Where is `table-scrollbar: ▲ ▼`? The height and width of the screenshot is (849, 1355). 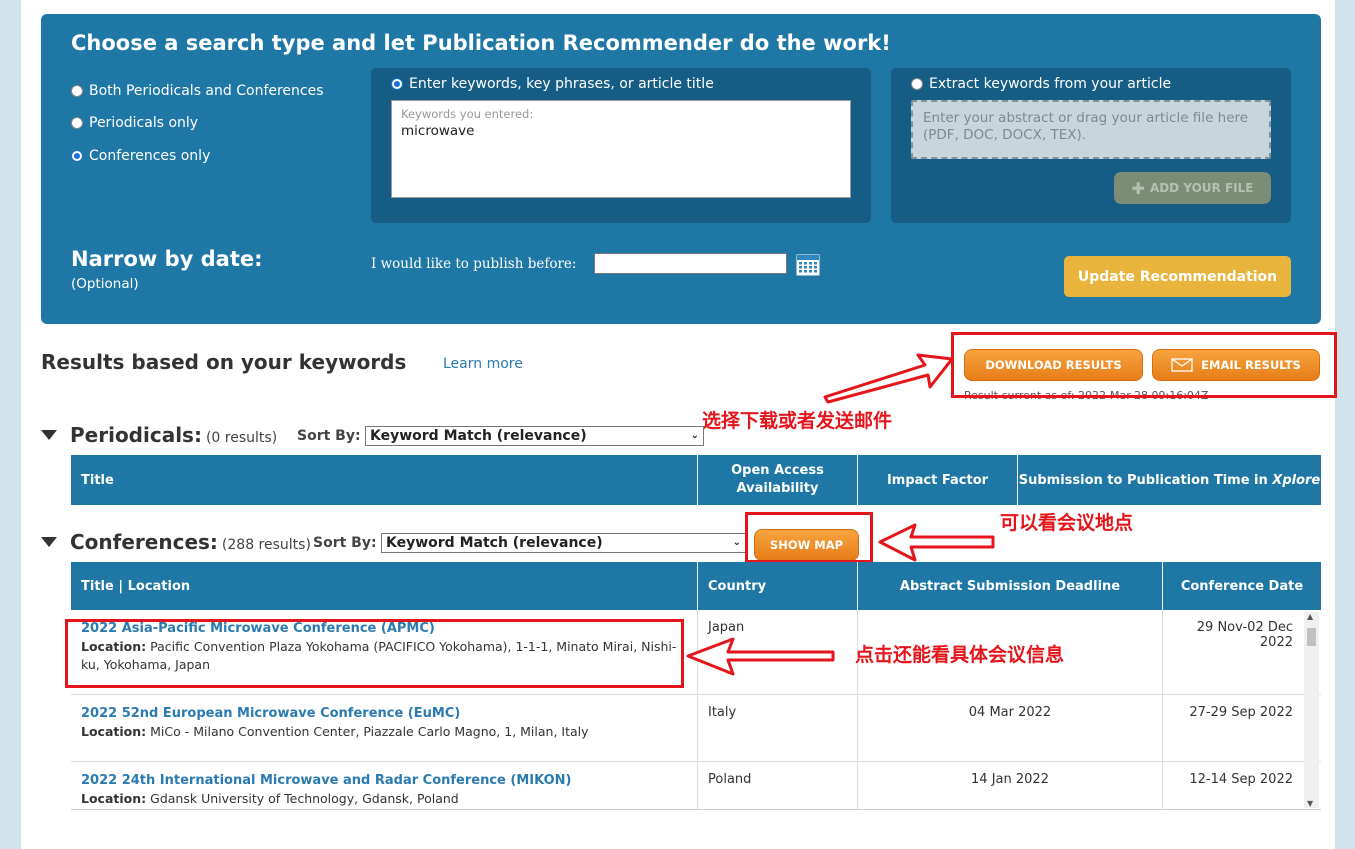 table-scrollbar: ▲ ▼ is located at coordinates (1311, 710).